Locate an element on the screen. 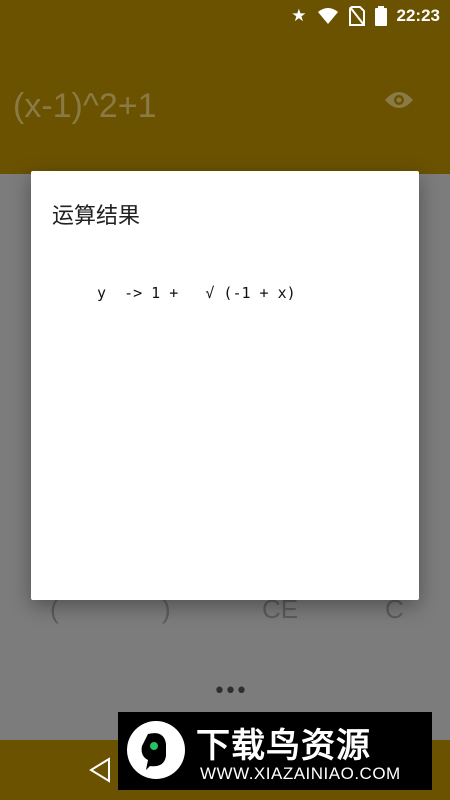 The image size is (450, 800). eye-icon is located at coordinates (399, 100).